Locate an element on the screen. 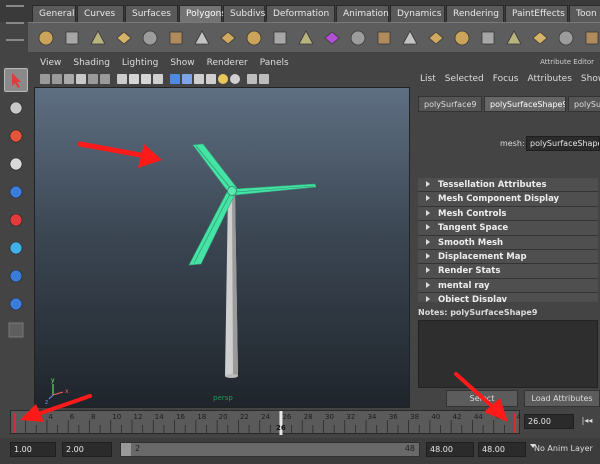  poly-sphere-icon is located at coordinates (46, 38).